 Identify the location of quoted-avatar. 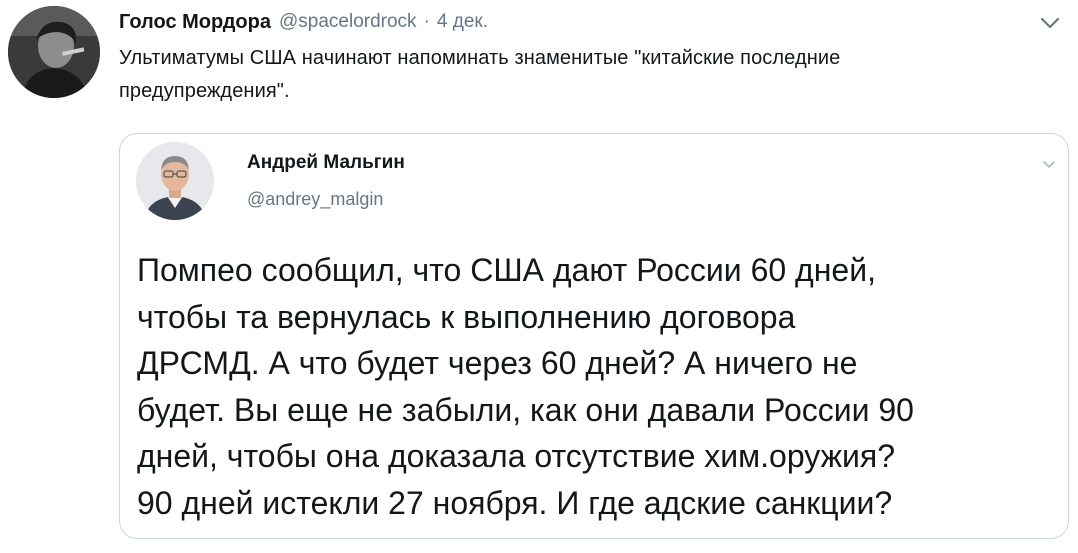
(175, 181).